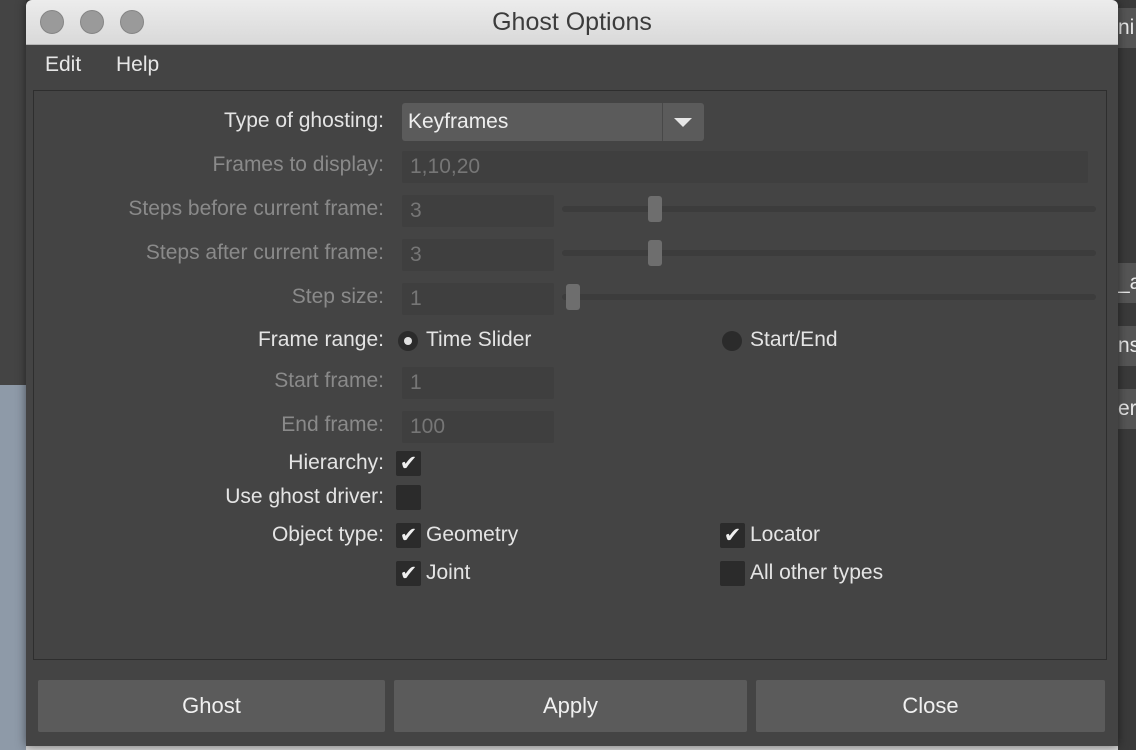  Describe the element at coordinates (304, 120) in the screenshot. I see `type-of-ghosting-label: Type of ghosting:` at that location.